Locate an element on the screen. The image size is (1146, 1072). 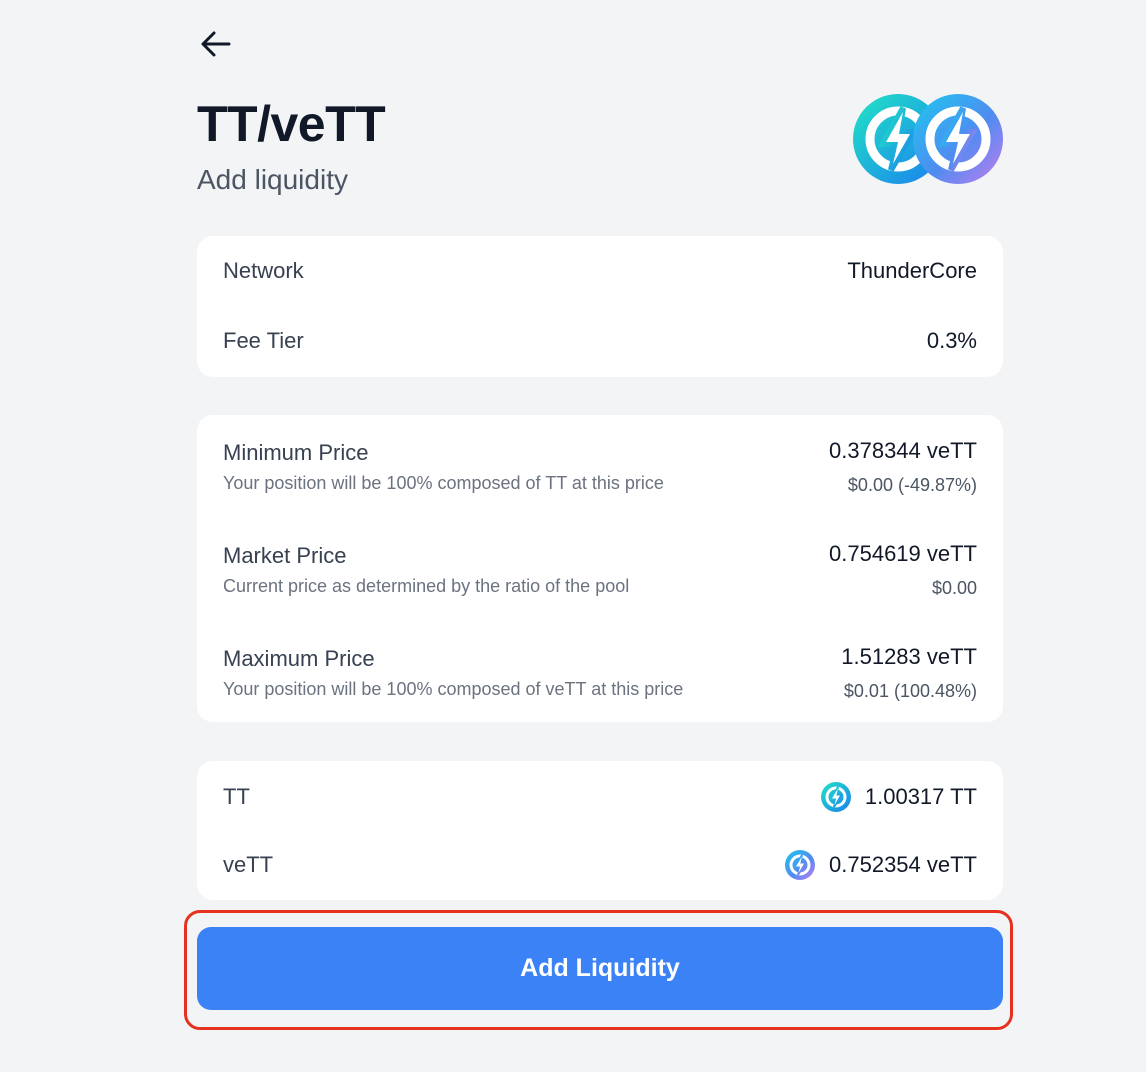
vett-amount-value: 0.752354 veTT is located at coordinates (903, 864).